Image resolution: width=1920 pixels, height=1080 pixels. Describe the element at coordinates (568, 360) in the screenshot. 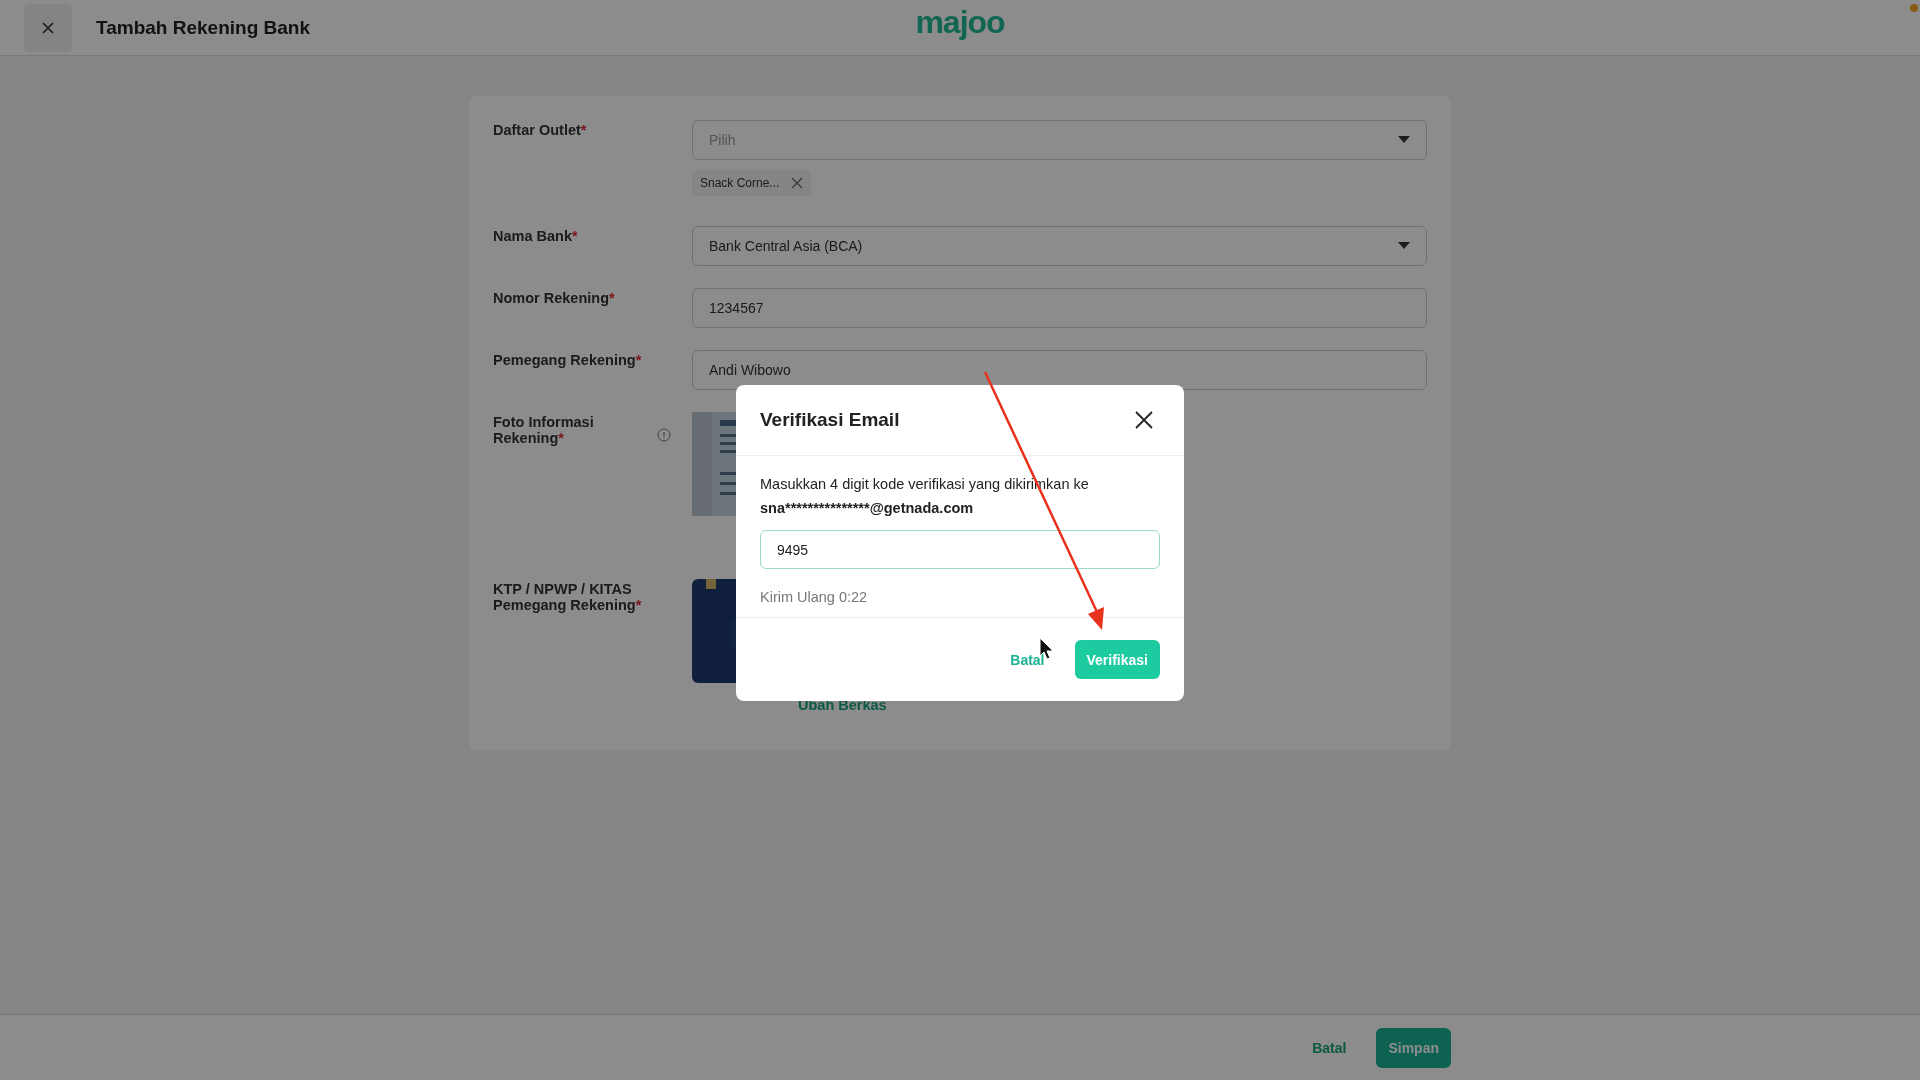

I see `field-label: Pemegang Rekening*` at that location.